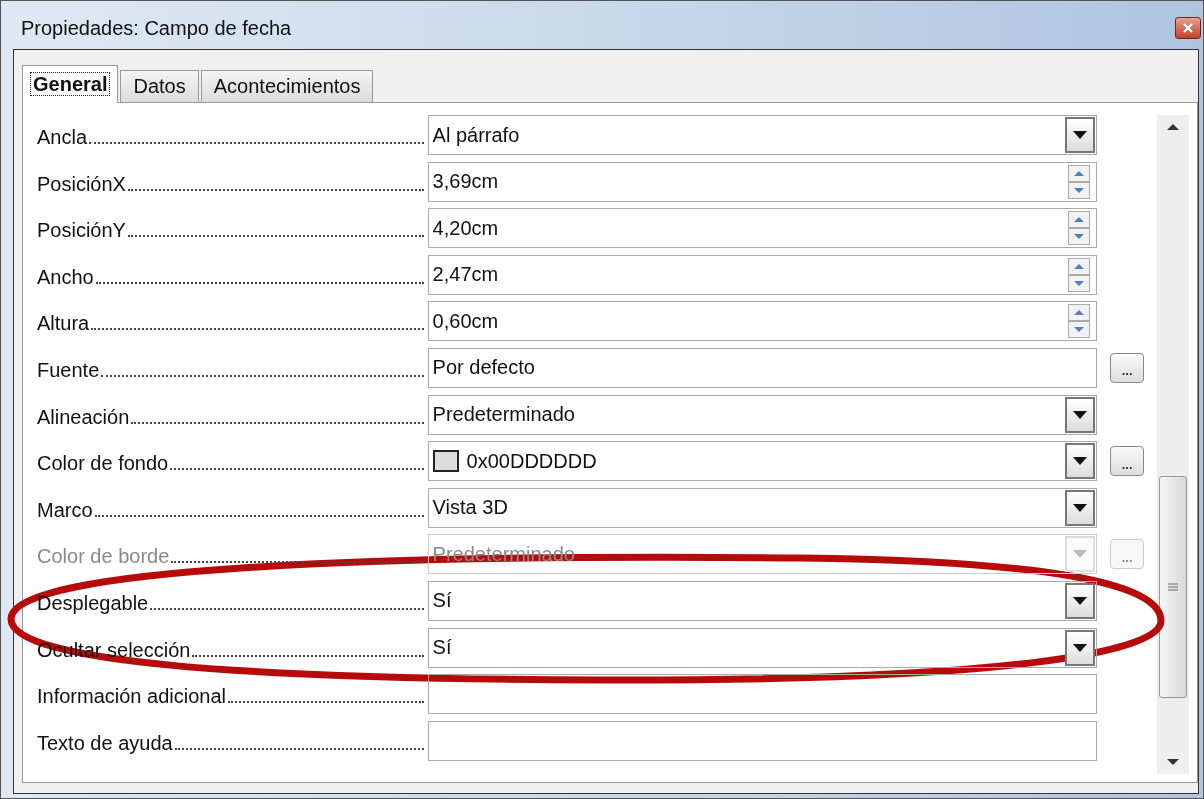 The height and width of the screenshot is (799, 1204). I want to click on field-value: Vista 3D, so click(470, 508).